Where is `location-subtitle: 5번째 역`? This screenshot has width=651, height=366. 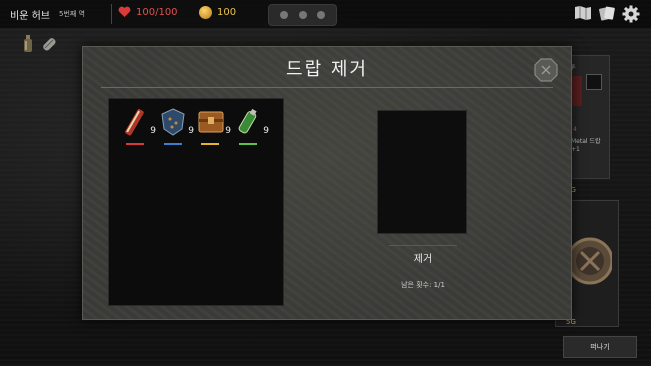
location-subtitle: 5번째 역 is located at coordinates (72, 14).